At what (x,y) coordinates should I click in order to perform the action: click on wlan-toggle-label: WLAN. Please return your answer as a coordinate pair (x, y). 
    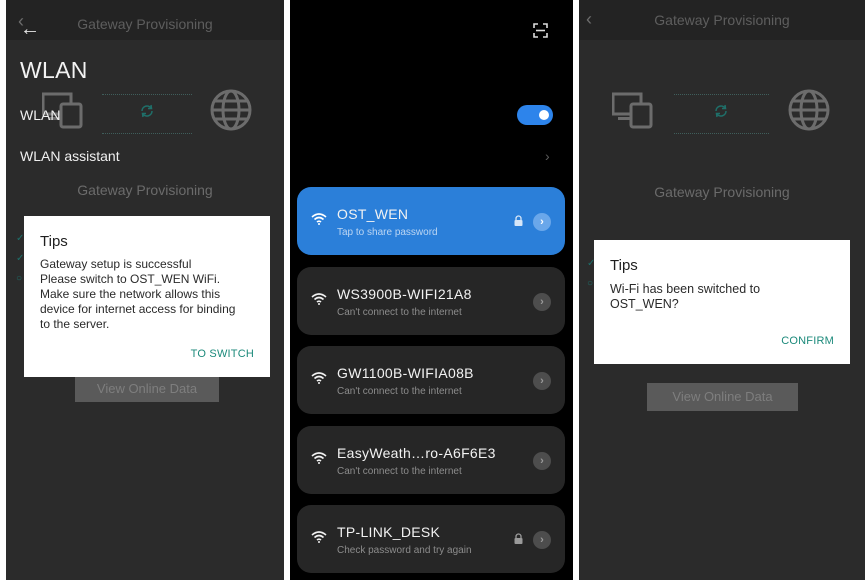
    Looking at the image, I should click on (40, 115).